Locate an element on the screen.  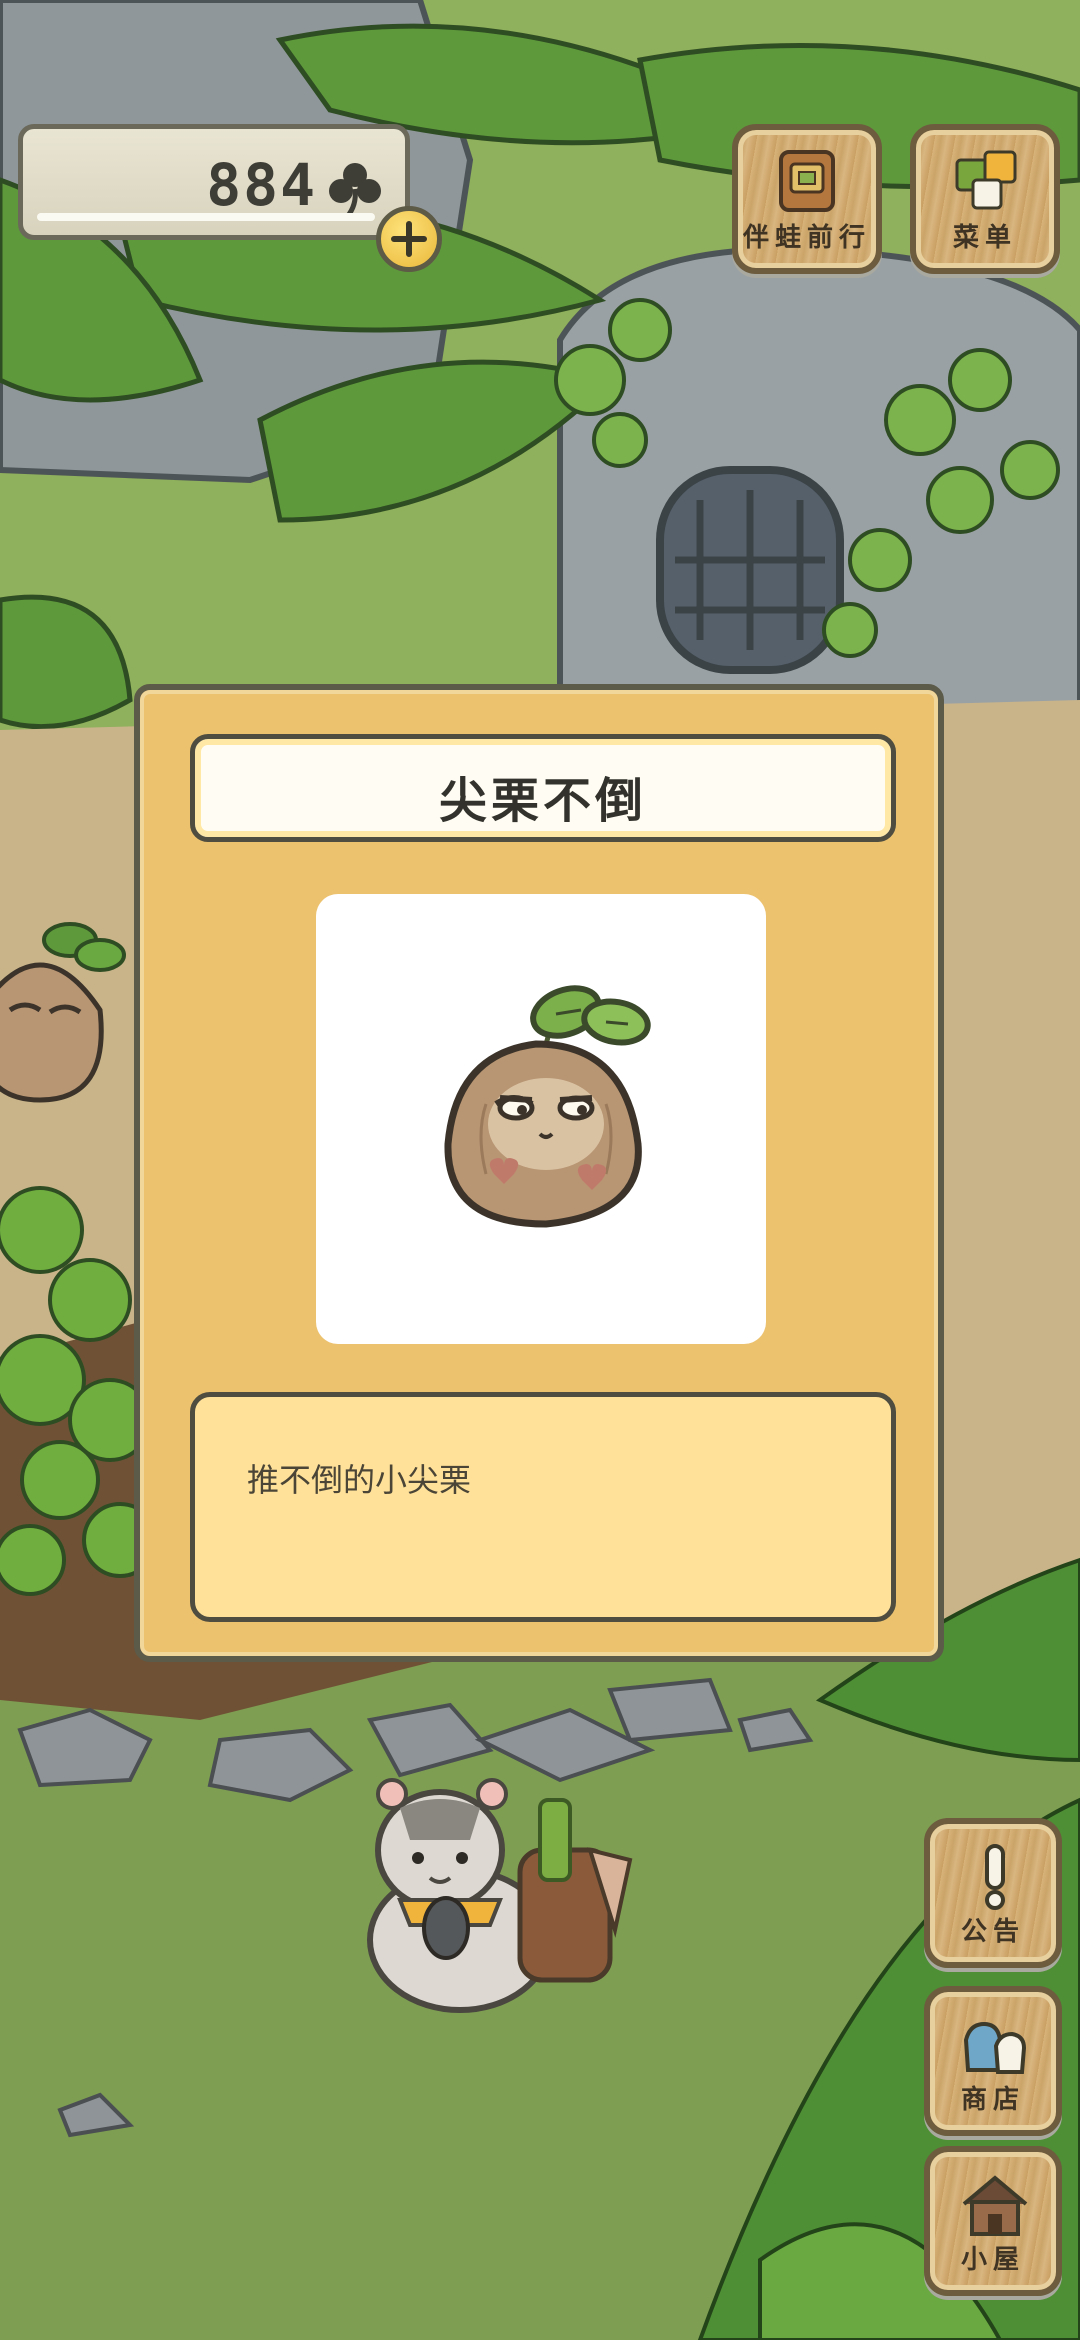
travel-companion-button: 伴蛙前行 is located at coordinates (807, 199).